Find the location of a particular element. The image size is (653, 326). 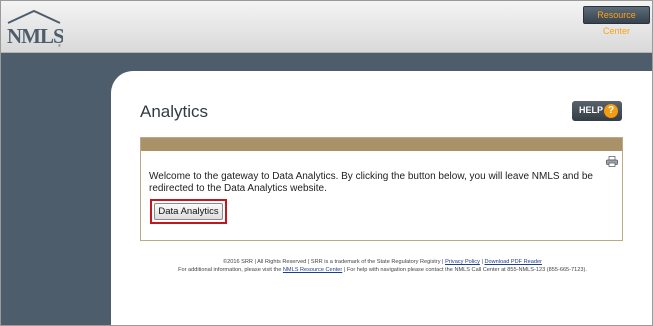

privacy-policy-link: Privacy Policy is located at coordinates (462, 262).